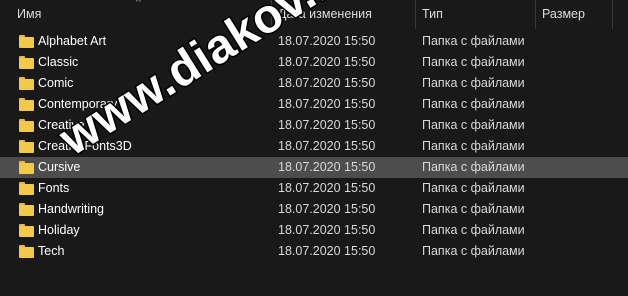 The image size is (628, 296). What do you see at coordinates (475, 14) in the screenshot?
I see `column-header-type: Тип` at bounding box center [475, 14].